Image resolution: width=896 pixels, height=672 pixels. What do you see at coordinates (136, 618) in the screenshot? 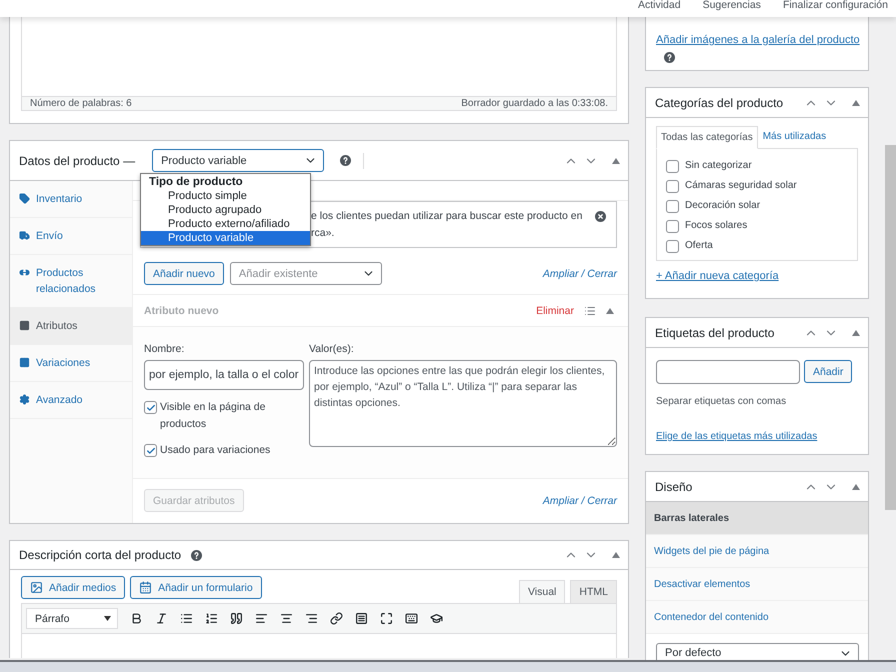
I see `bold-icon` at bounding box center [136, 618].